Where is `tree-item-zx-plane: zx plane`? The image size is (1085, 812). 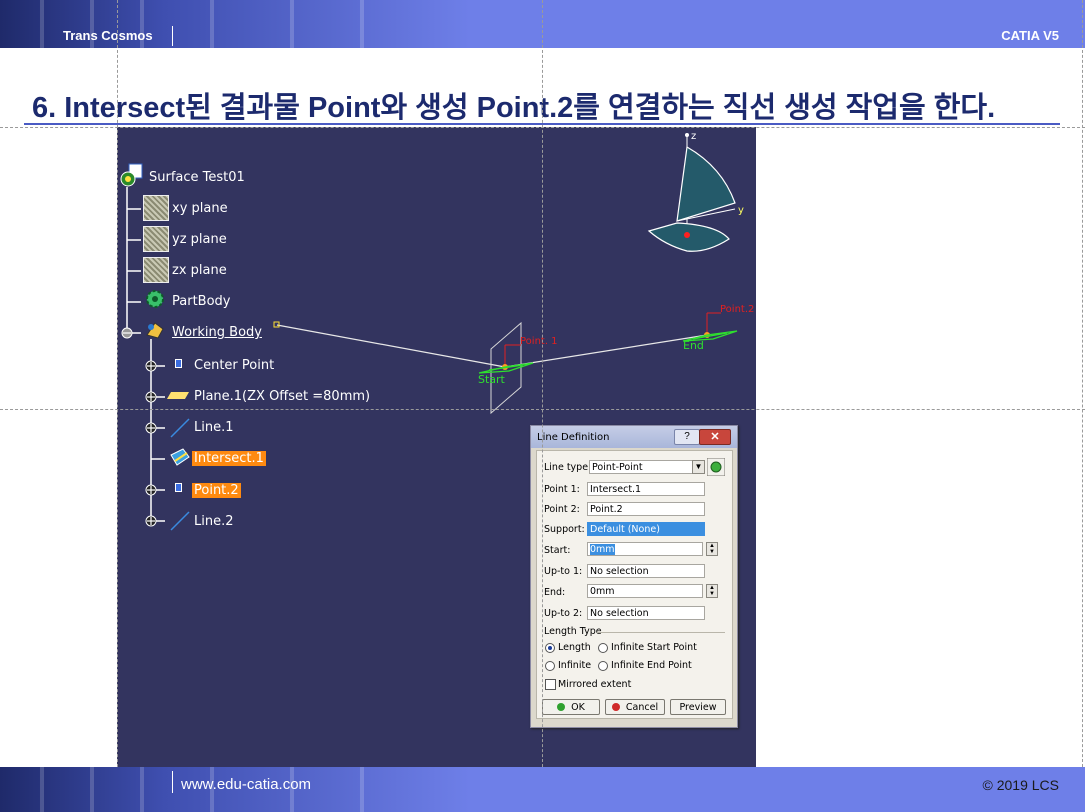 tree-item-zx-plane: zx plane is located at coordinates (199, 270).